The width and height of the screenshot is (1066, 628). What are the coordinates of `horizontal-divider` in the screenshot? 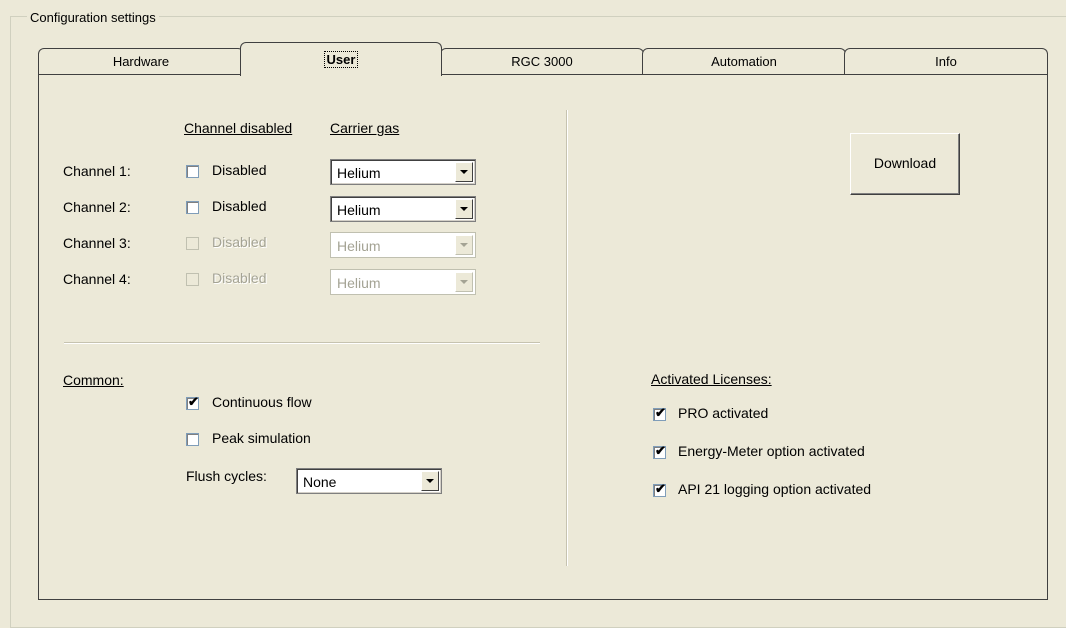 It's located at (302, 343).